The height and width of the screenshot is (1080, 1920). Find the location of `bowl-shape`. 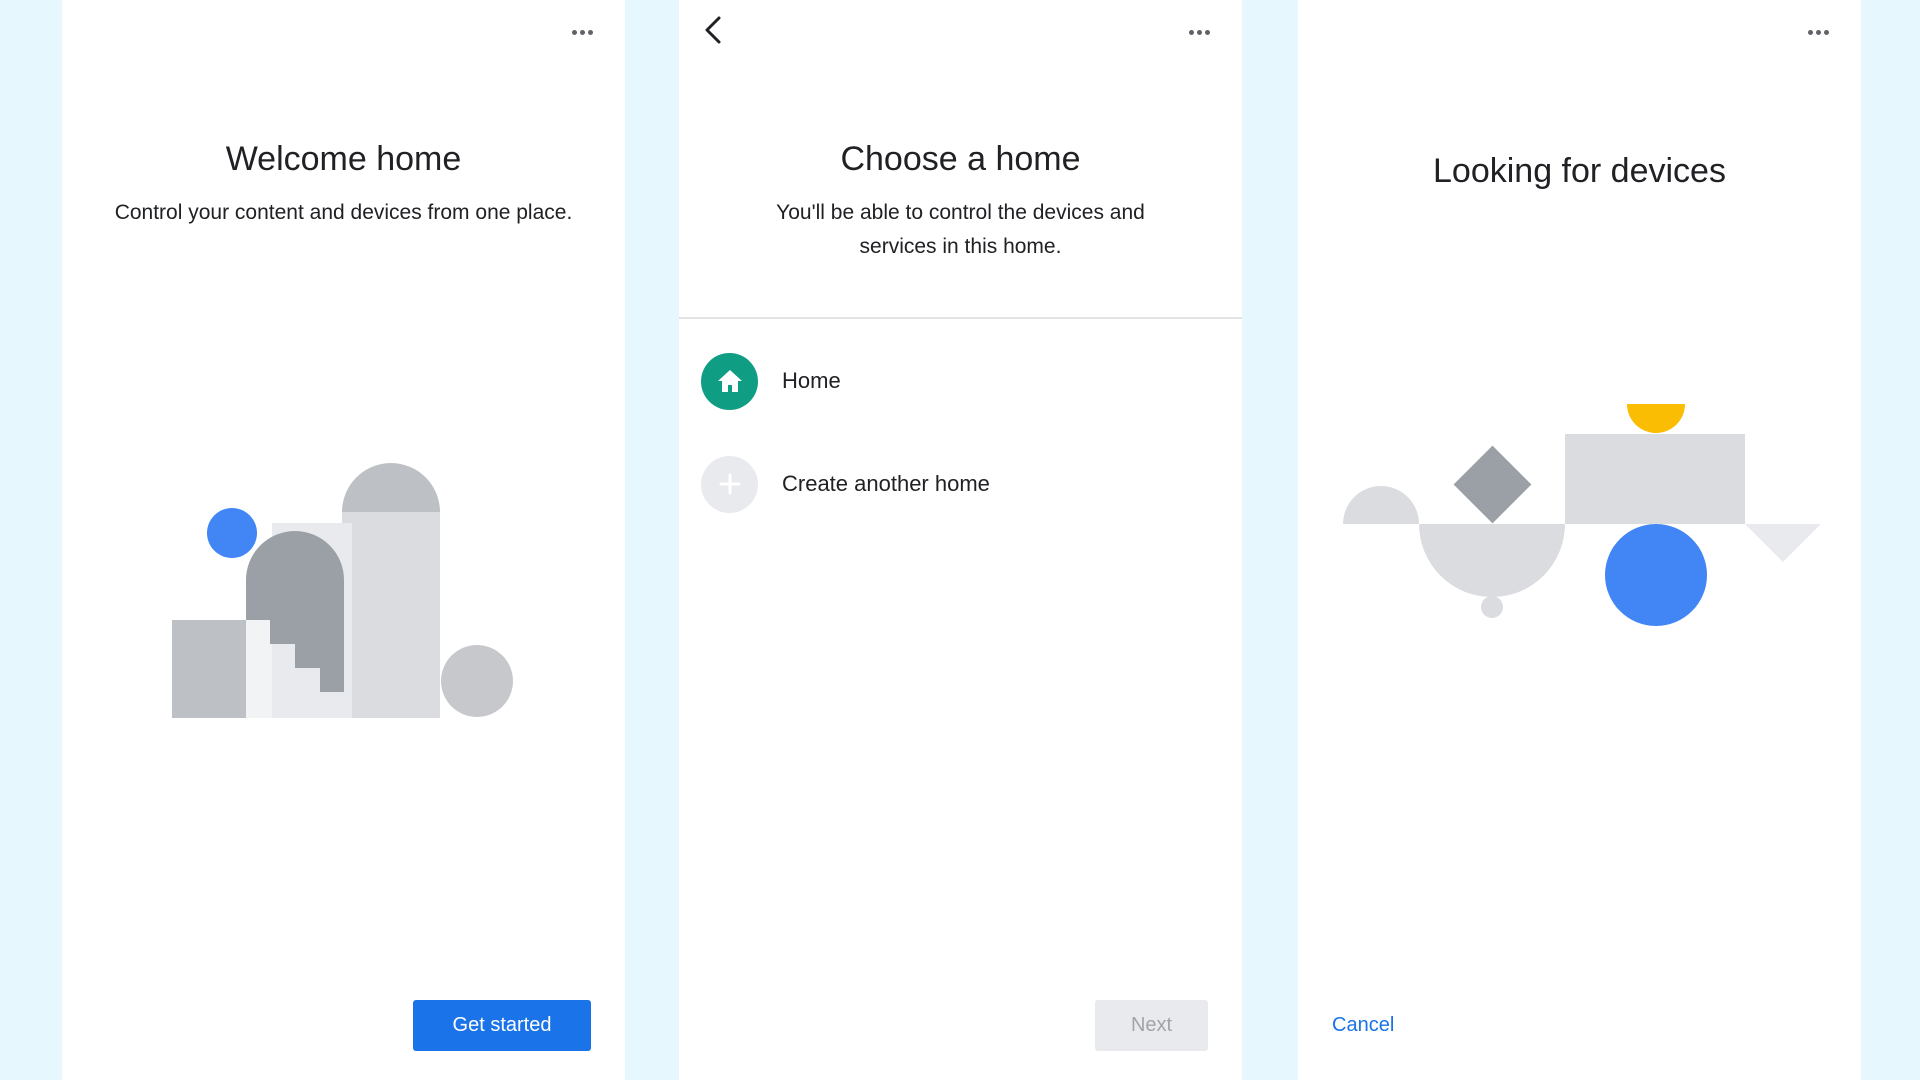

bowl-shape is located at coordinates (1492, 560).